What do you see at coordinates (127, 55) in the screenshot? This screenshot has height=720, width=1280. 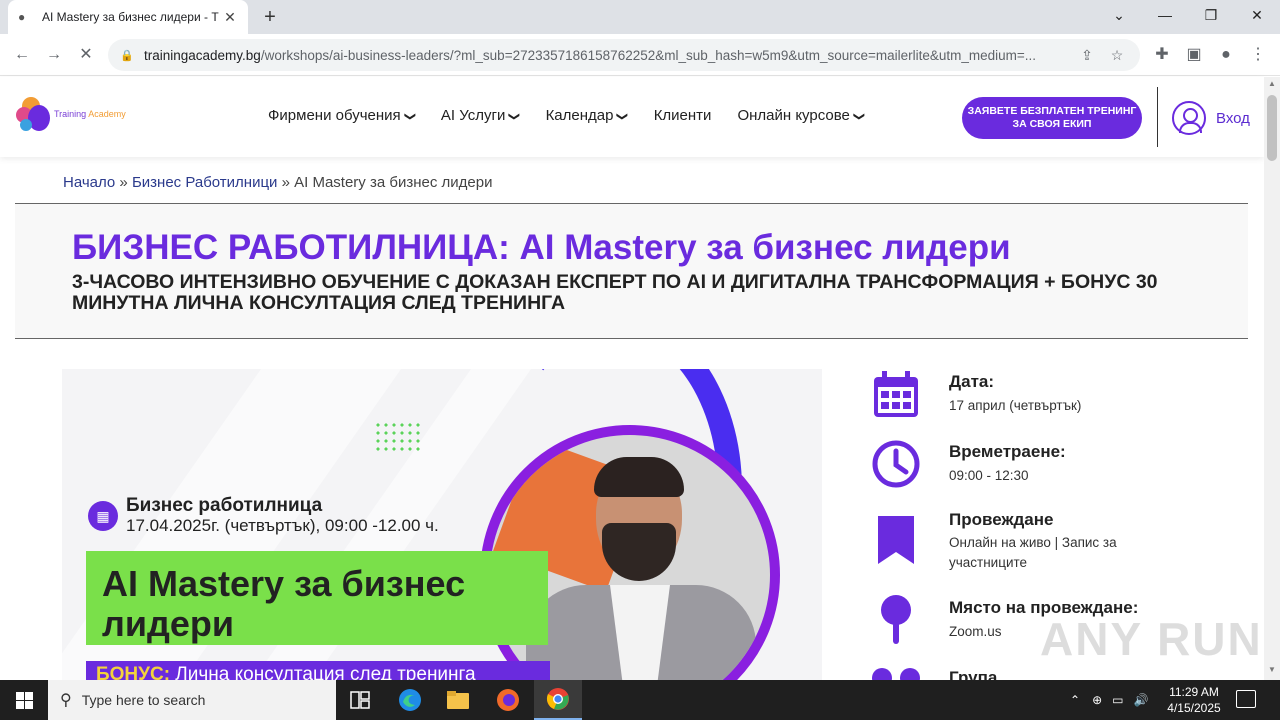 I see `lock-icon: 🔒` at bounding box center [127, 55].